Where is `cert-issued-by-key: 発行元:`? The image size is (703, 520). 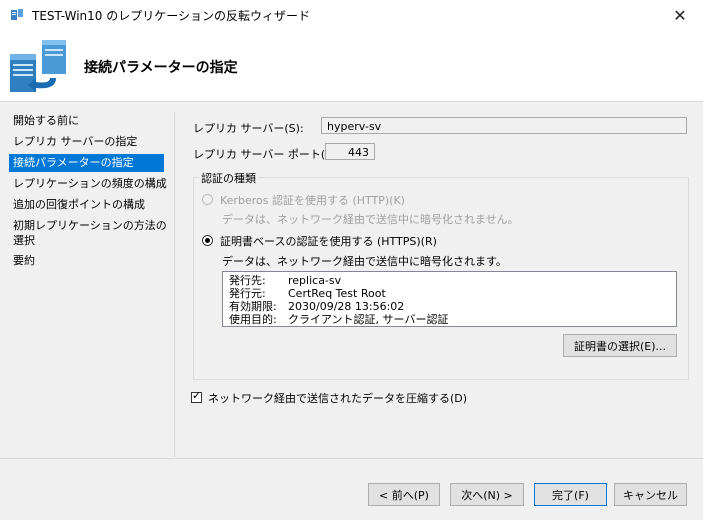
cert-issued-by-key: 発行元: is located at coordinates (247, 293).